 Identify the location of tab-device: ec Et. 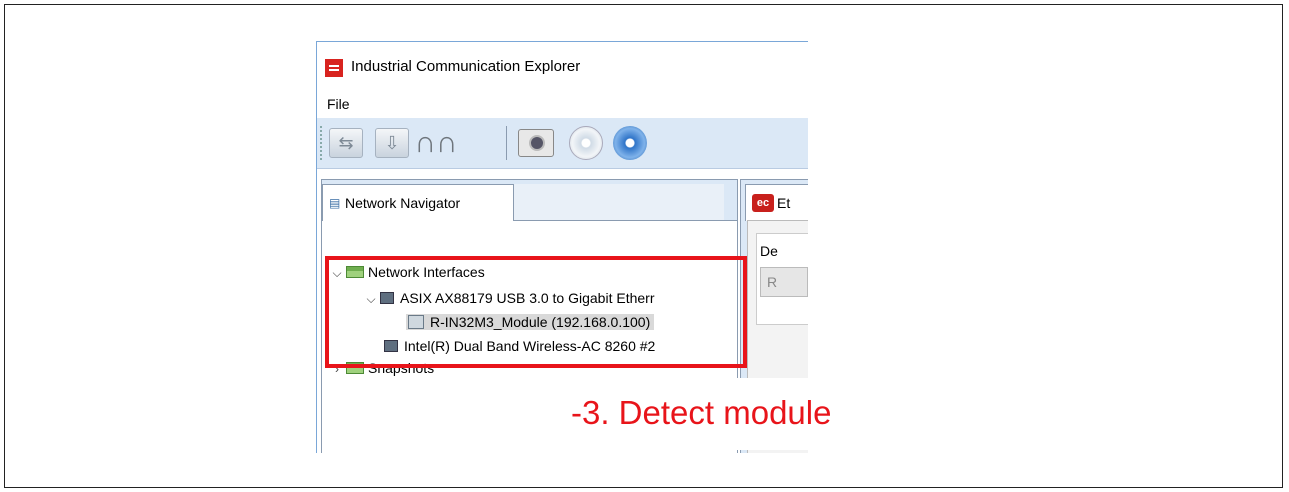
(776, 202).